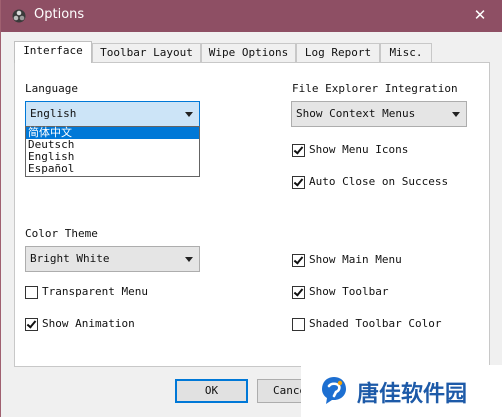  Describe the element at coordinates (70, 258) in the screenshot. I see `color-theme-value: Bright White` at that location.